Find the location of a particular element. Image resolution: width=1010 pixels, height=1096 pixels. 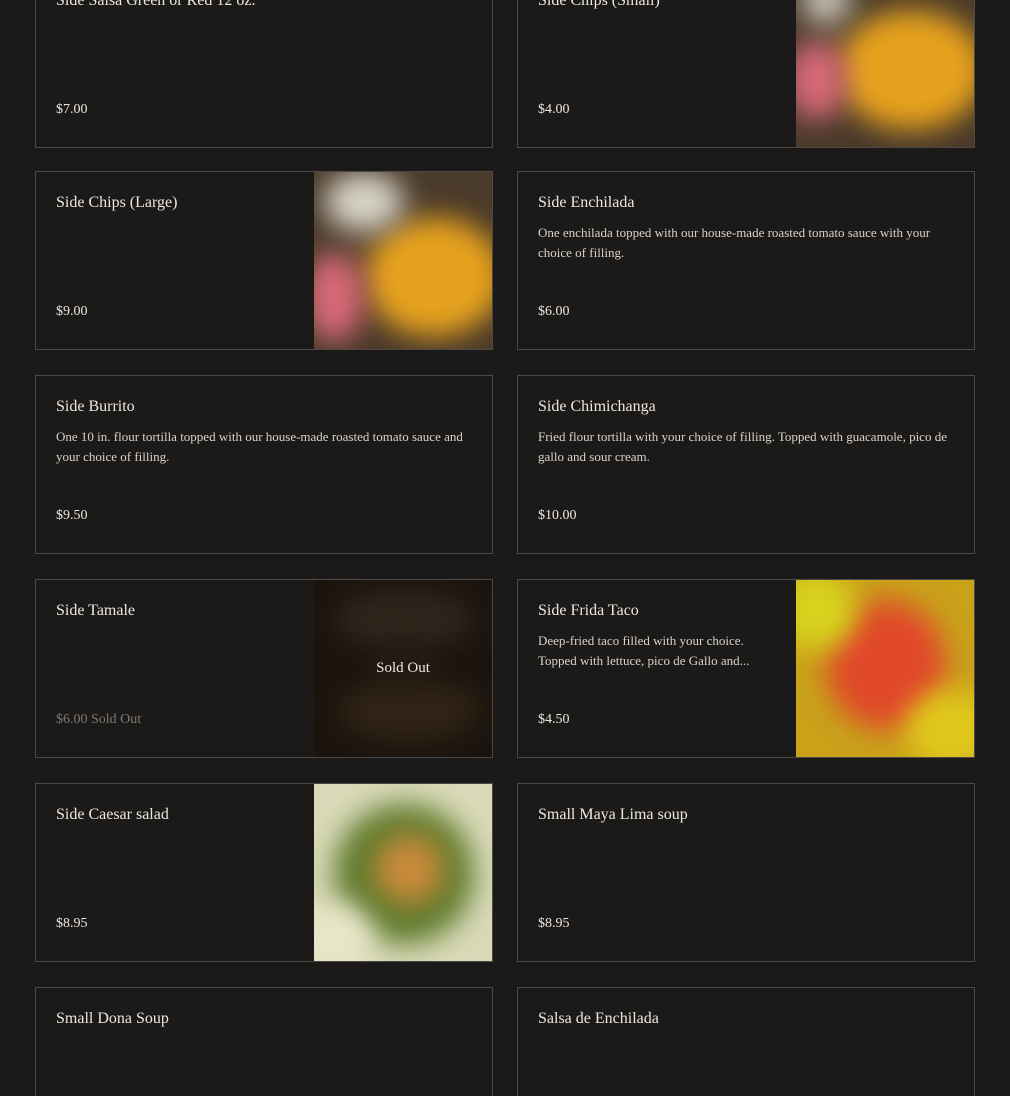

menu-item-title: Small Maya Lima soup is located at coordinates (613, 814).